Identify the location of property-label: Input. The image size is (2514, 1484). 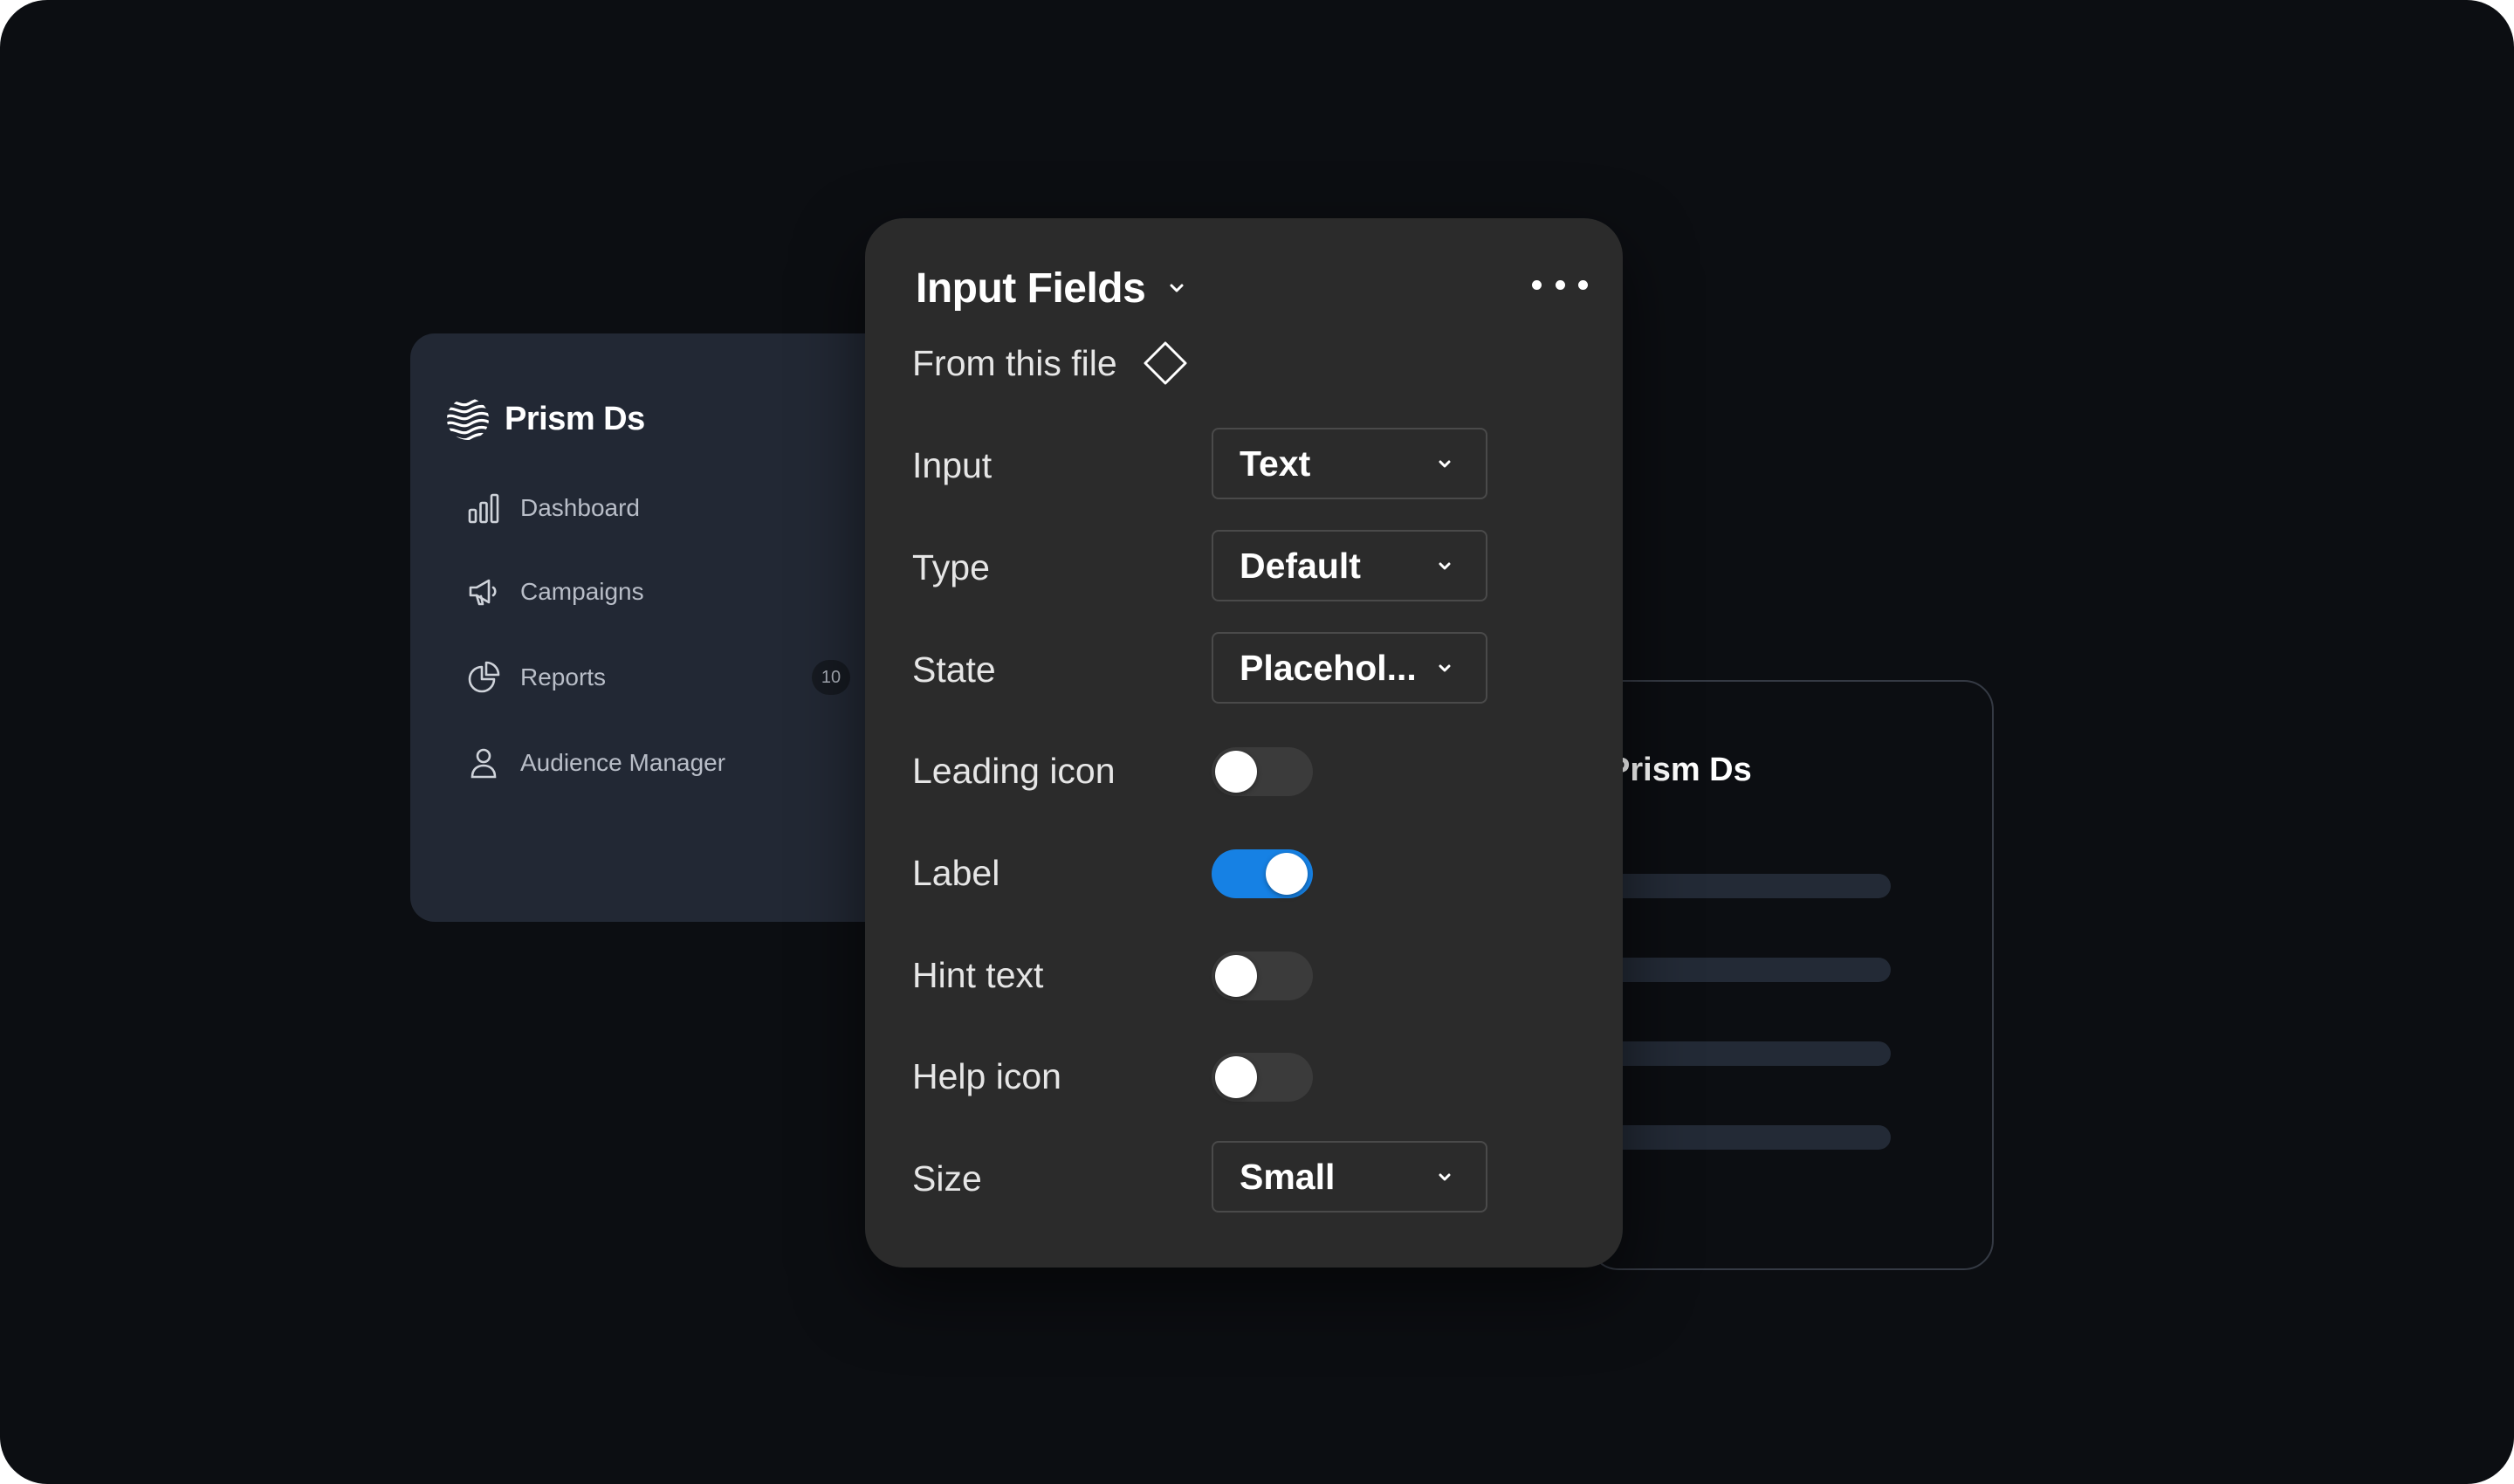
(953, 465).